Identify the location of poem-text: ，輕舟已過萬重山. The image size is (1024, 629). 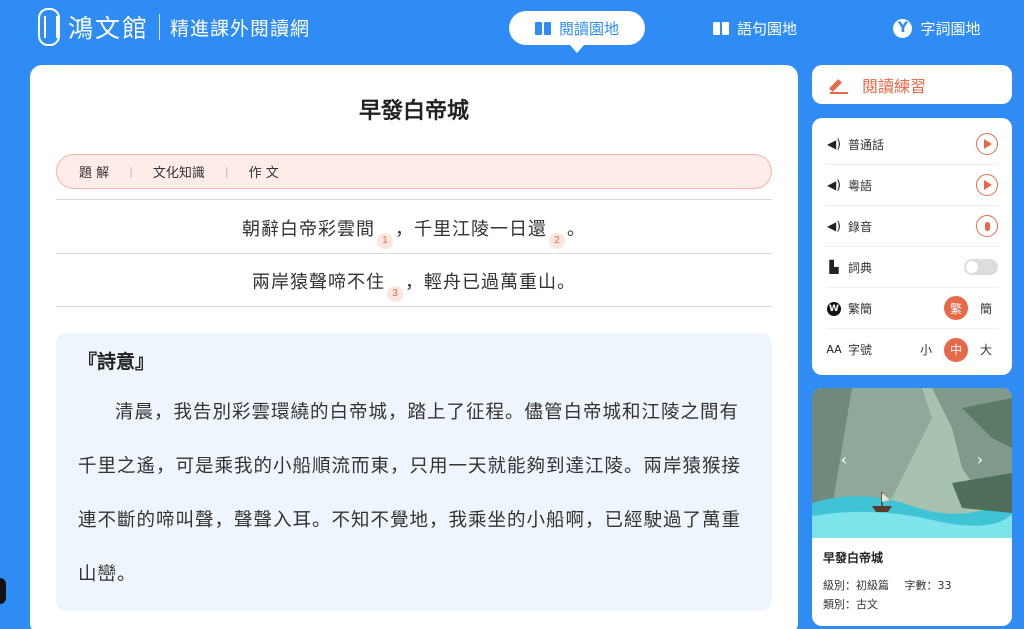
(481, 282).